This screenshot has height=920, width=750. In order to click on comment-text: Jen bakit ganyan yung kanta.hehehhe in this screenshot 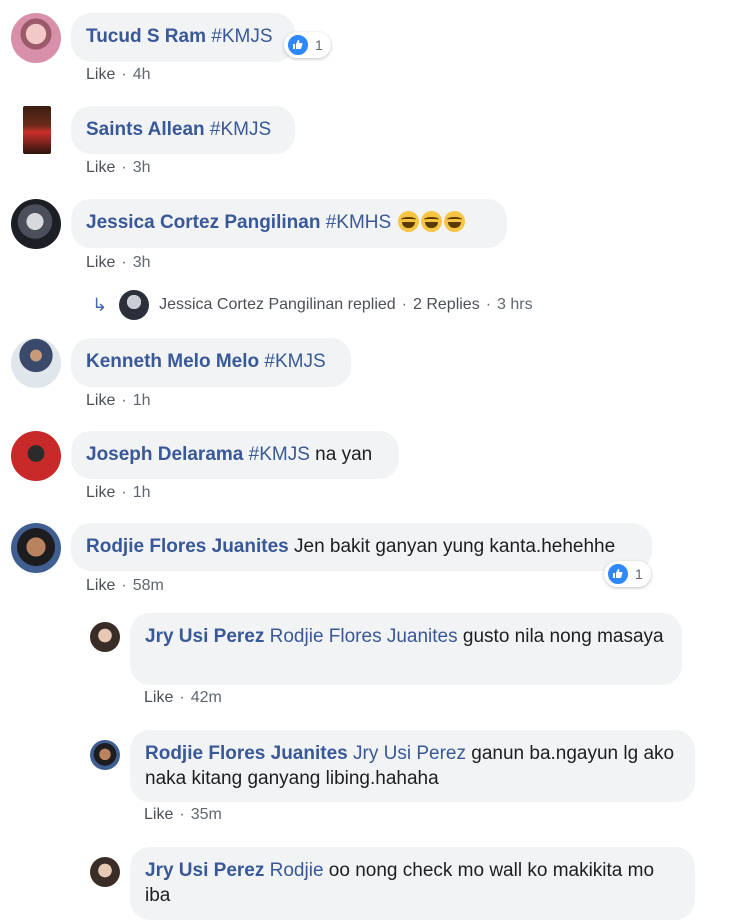, I will do `click(455, 546)`.